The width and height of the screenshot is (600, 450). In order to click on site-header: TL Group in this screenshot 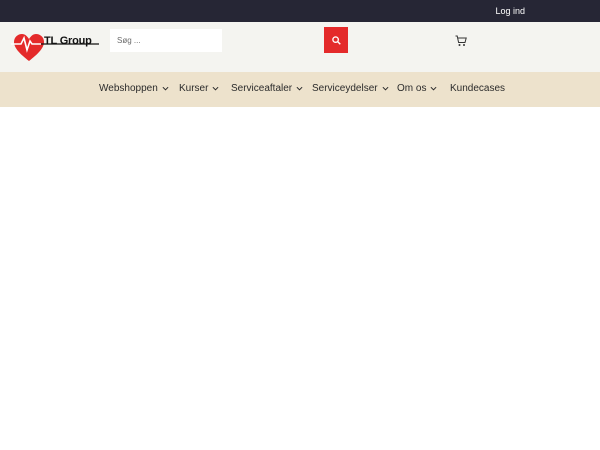, I will do `click(300, 47)`.